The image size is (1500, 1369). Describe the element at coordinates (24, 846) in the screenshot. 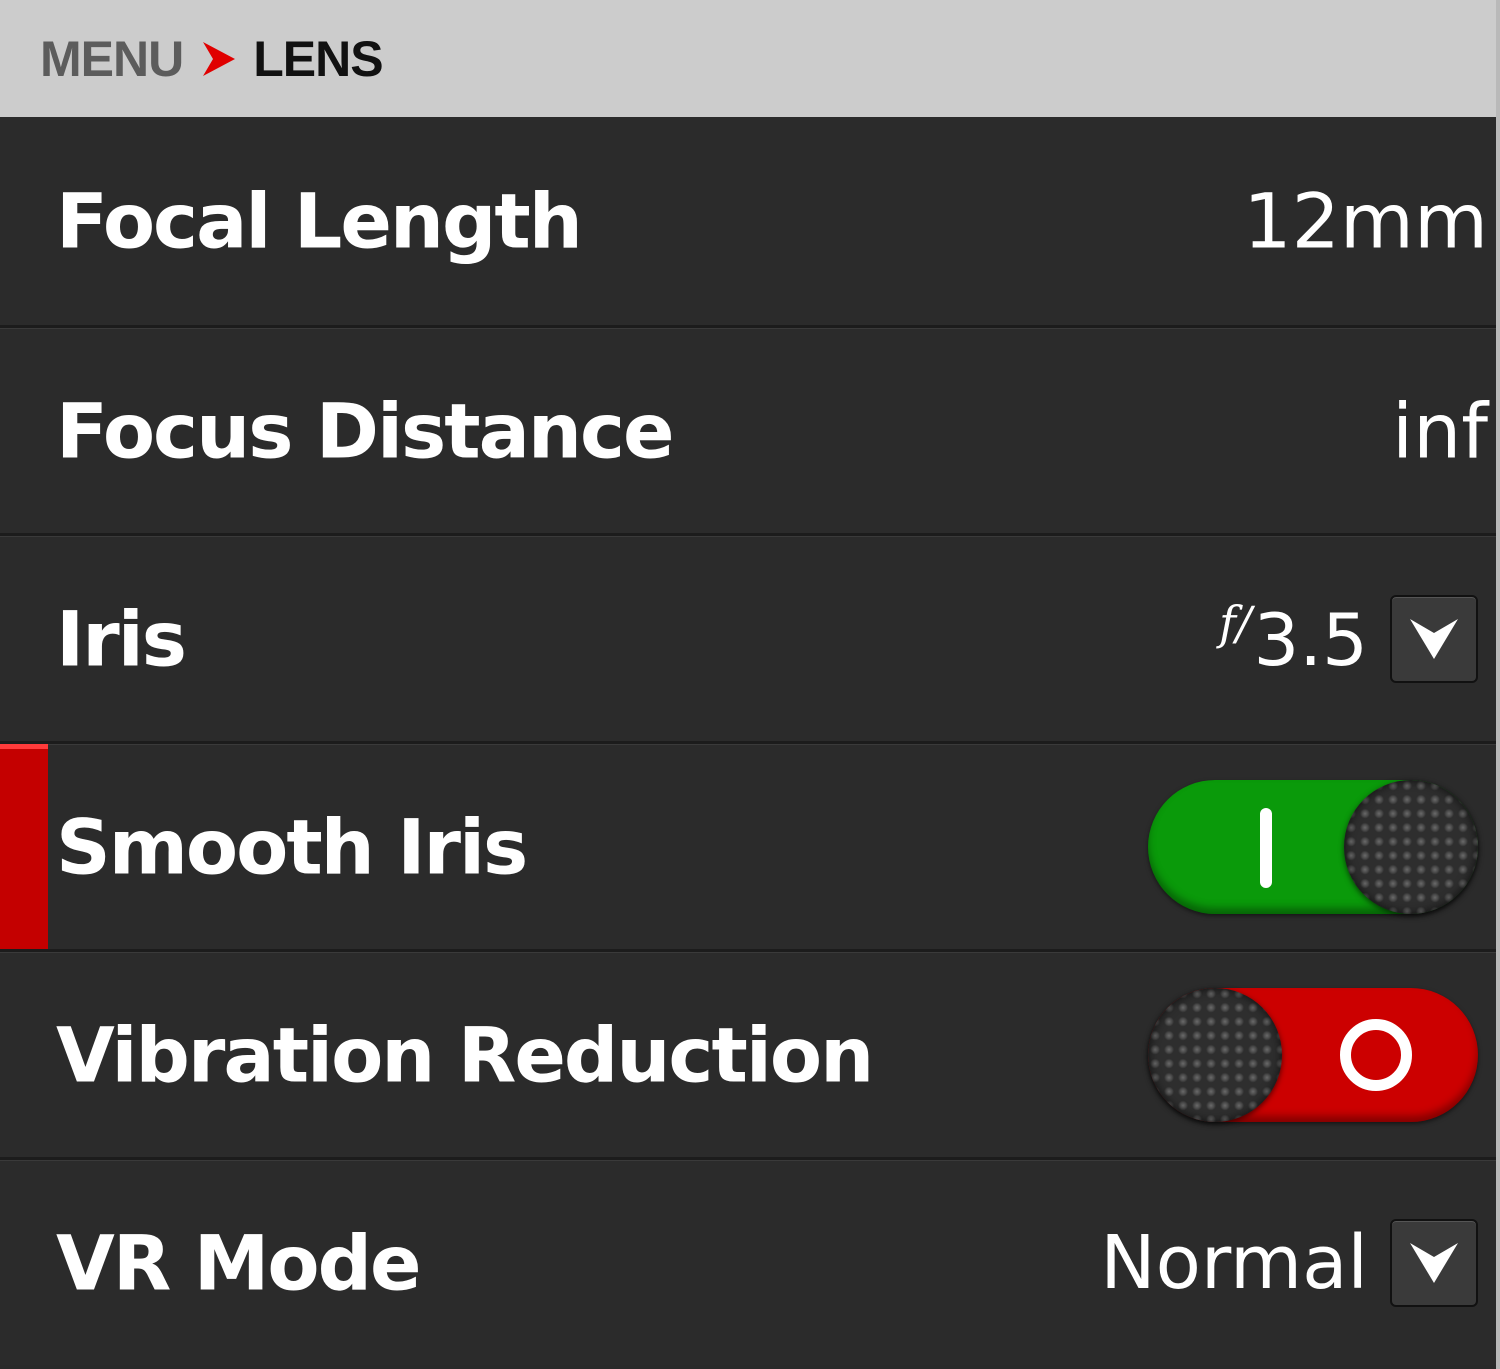

I see `selected-row-marker` at that location.